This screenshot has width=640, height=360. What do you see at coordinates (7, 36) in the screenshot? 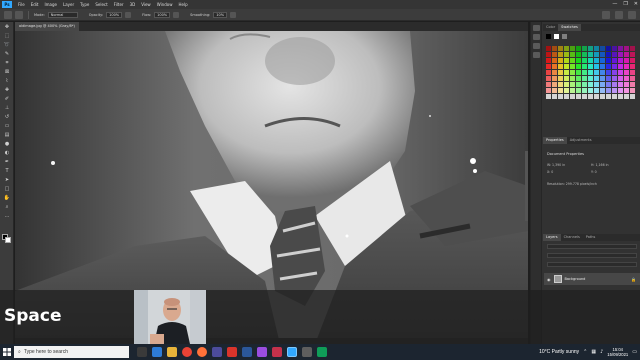
I see `marquee-tool-icon: ⬚` at bounding box center [7, 36].